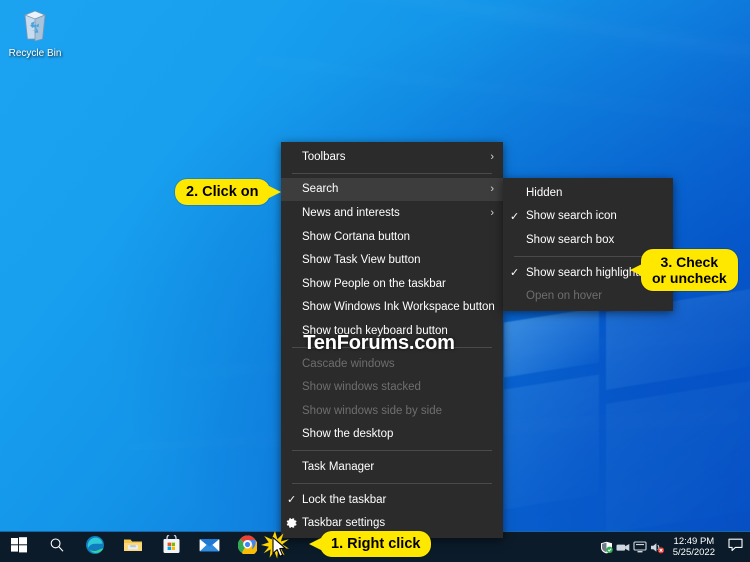  I want to click on desktop-icon-recycle-bin: Recycle Bin, so click(35, 33).